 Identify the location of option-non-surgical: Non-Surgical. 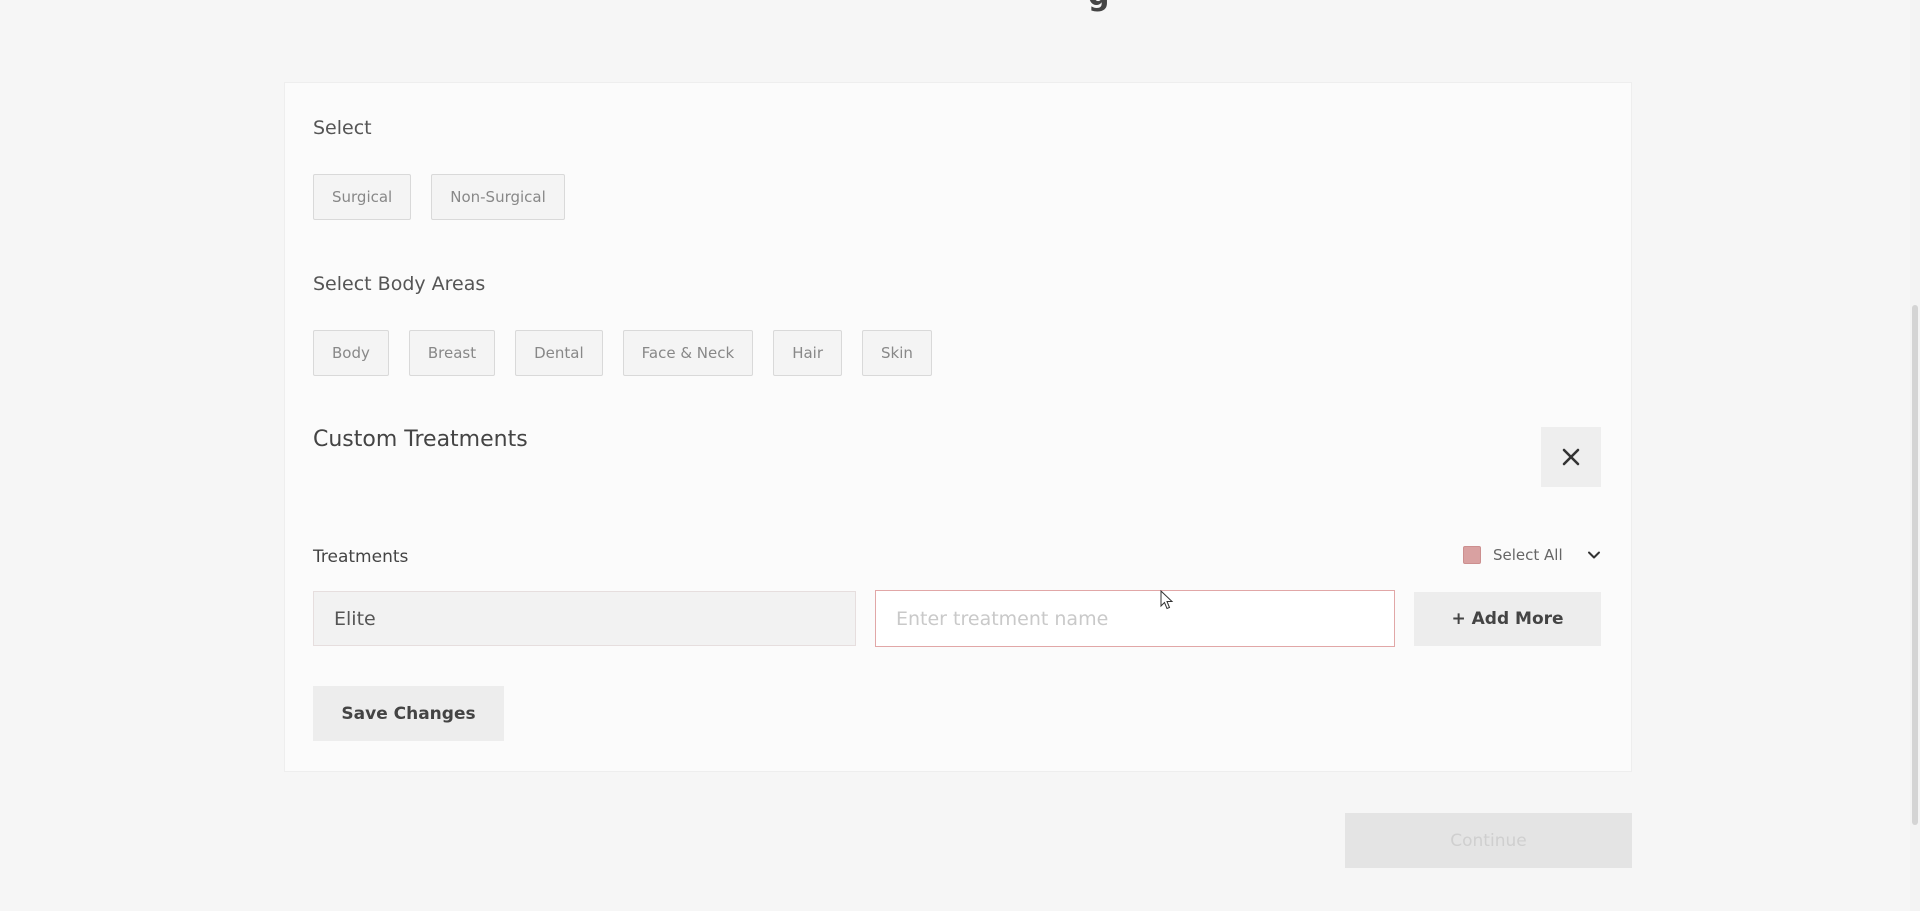
(498, 197).